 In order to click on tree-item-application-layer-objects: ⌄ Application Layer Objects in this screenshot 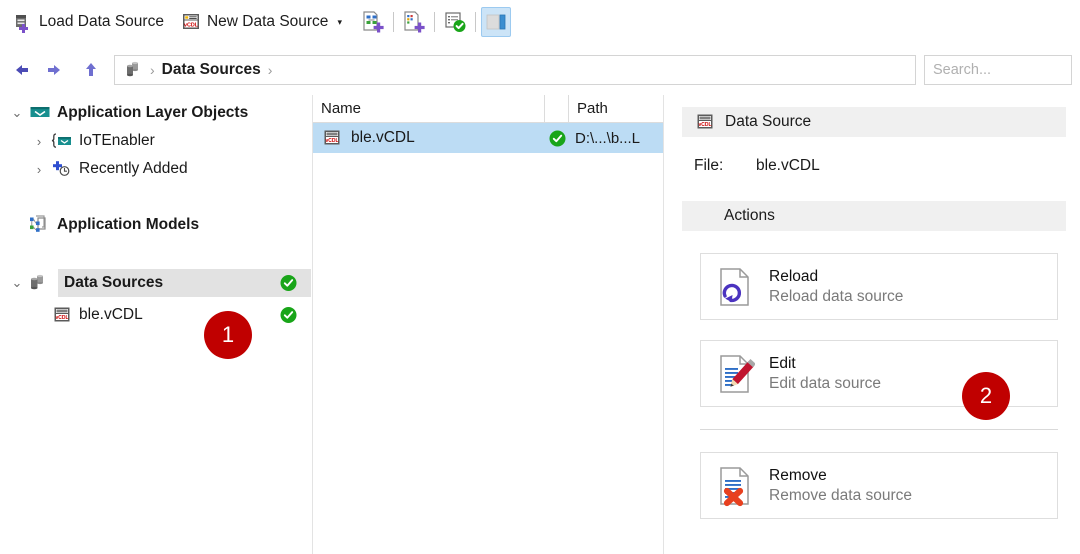, I will do `click(155, 113)`.